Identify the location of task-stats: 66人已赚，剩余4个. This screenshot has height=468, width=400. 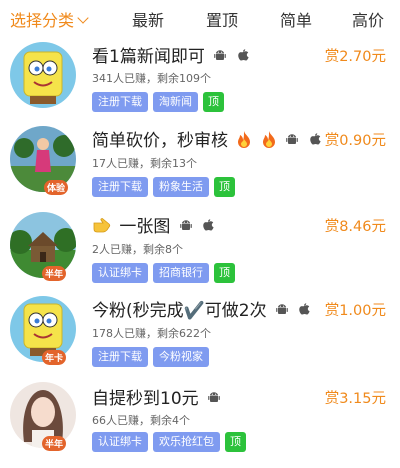
(141, 420).